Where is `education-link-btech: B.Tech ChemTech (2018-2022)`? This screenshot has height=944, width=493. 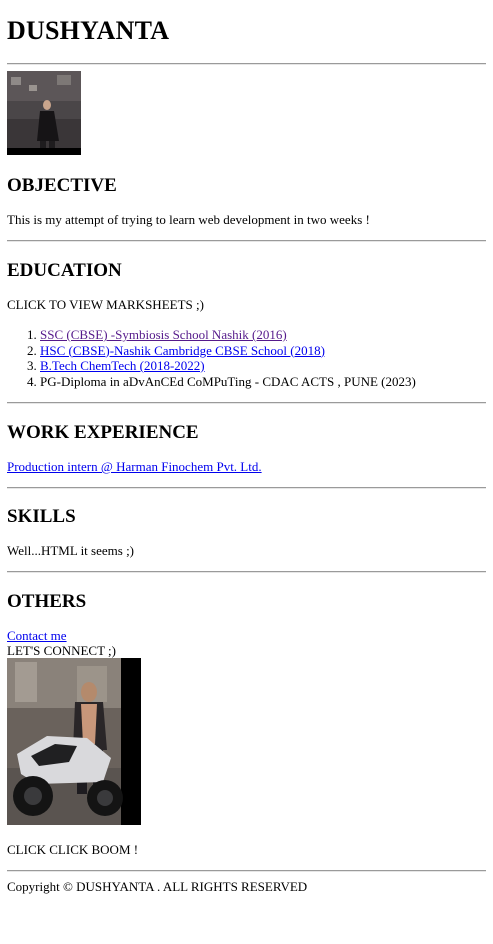 education-link-btech: B.Tech ChemTech (2018-2022) is located at coordinates (122, 365).